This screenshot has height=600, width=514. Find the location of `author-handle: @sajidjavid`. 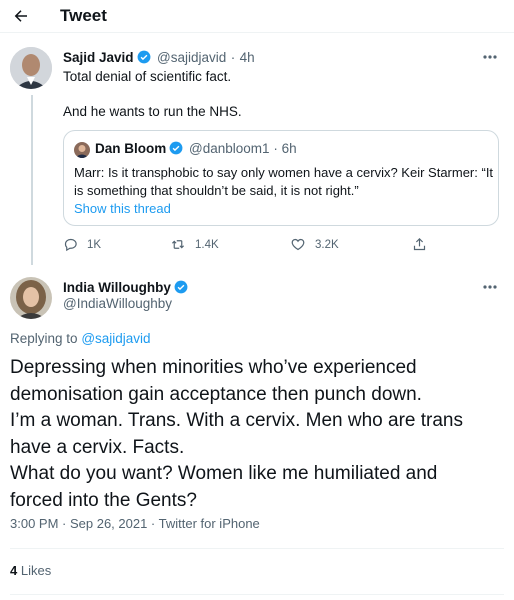

author-handle: @sajidjavid is located at coordinates (191, 57).